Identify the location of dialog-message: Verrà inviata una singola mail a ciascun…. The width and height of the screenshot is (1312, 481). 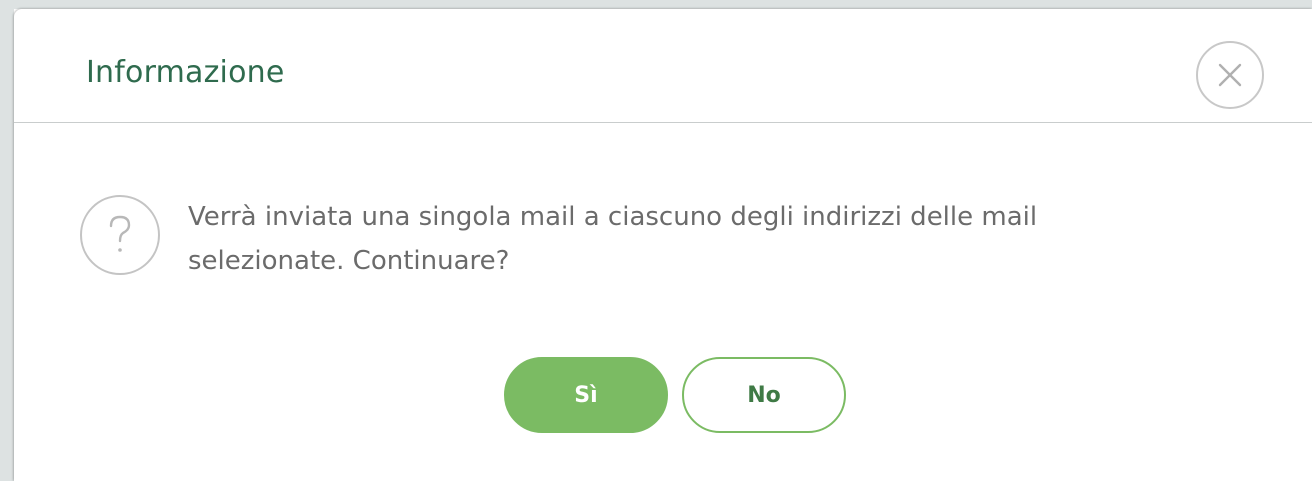
(718, 239).